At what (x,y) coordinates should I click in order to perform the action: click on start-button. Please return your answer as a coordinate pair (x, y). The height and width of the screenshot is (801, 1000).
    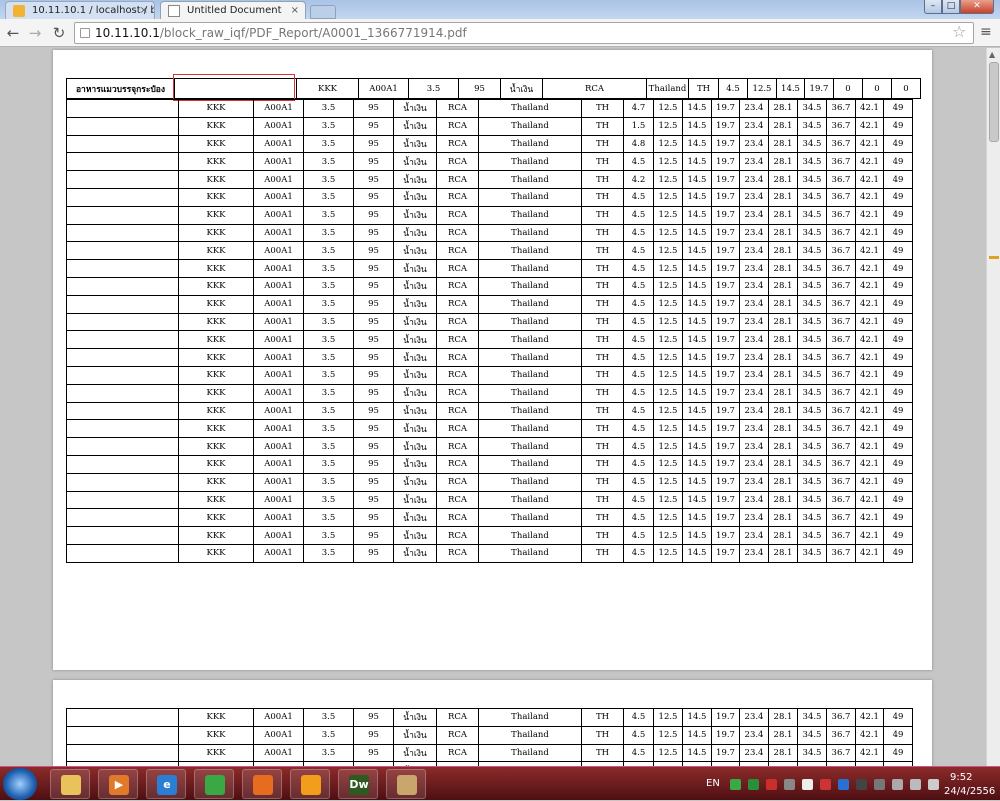
    Looking at the image, I should click on (20, 784).